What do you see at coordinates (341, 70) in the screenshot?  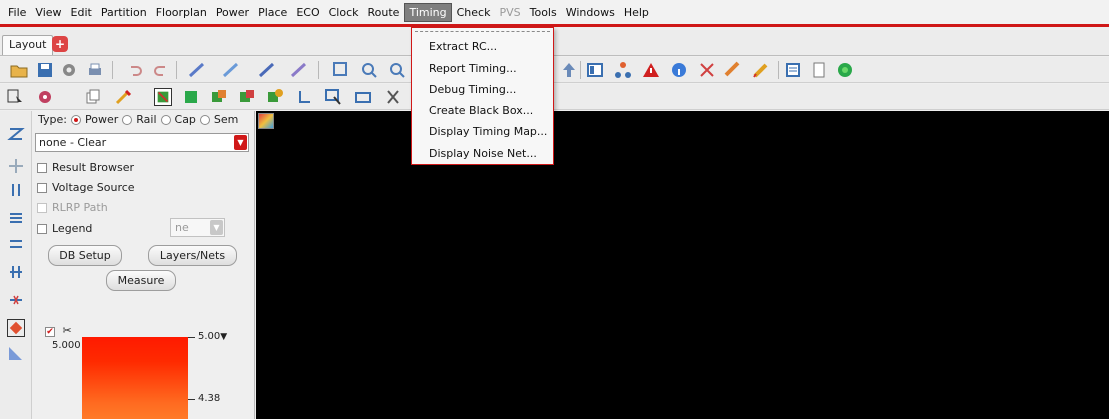 I see `zoom-box-icon` at bounding box center [341, 70].